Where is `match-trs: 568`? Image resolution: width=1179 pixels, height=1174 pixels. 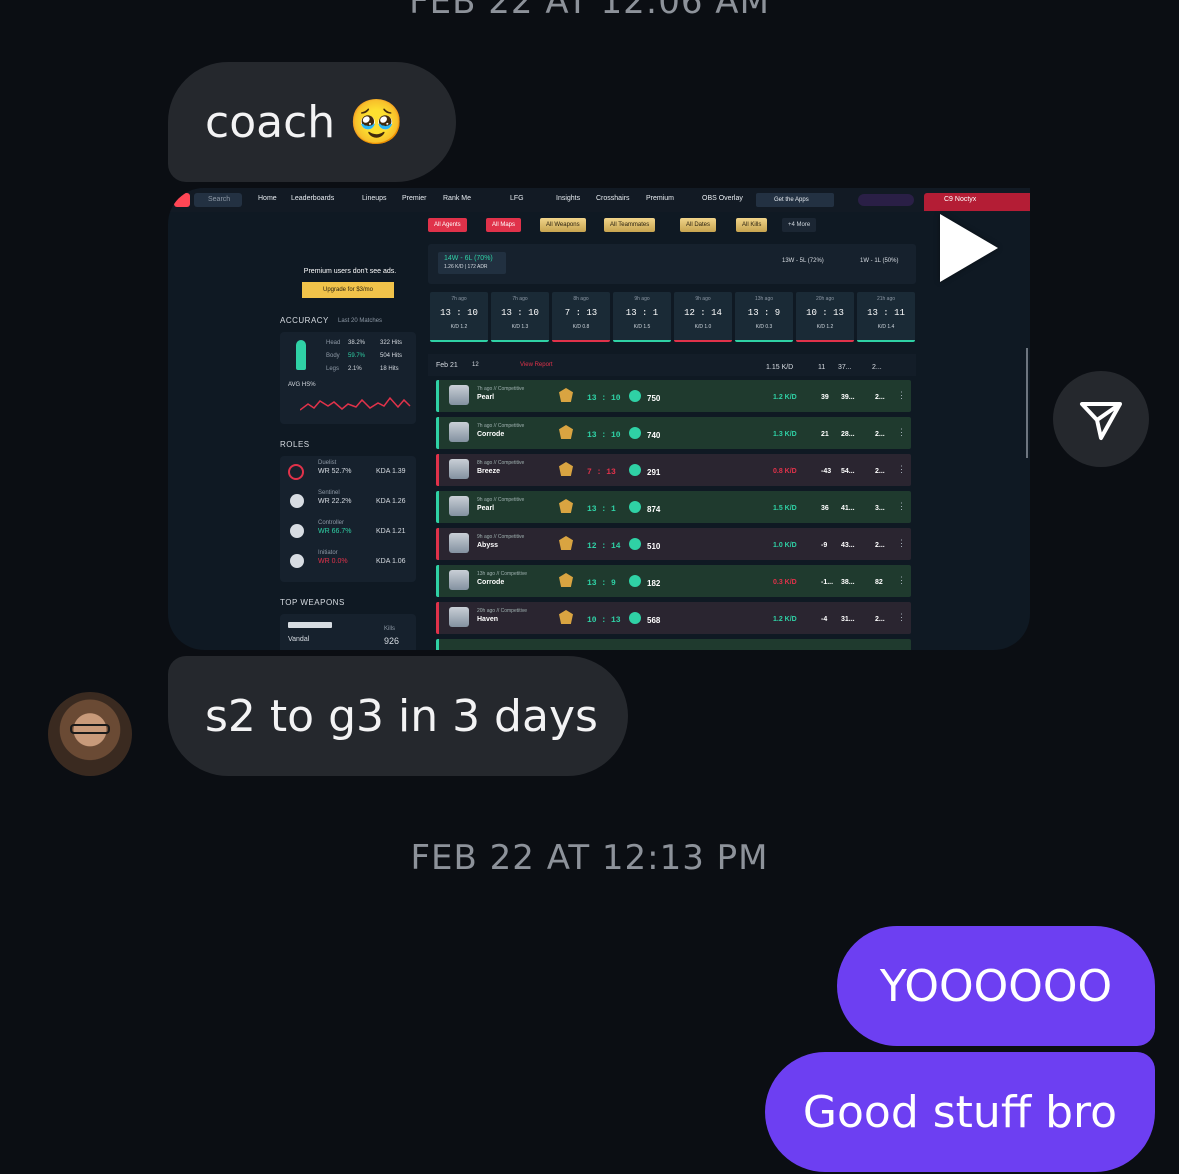
match-trs: 568 is located at coordinates (654, 620).